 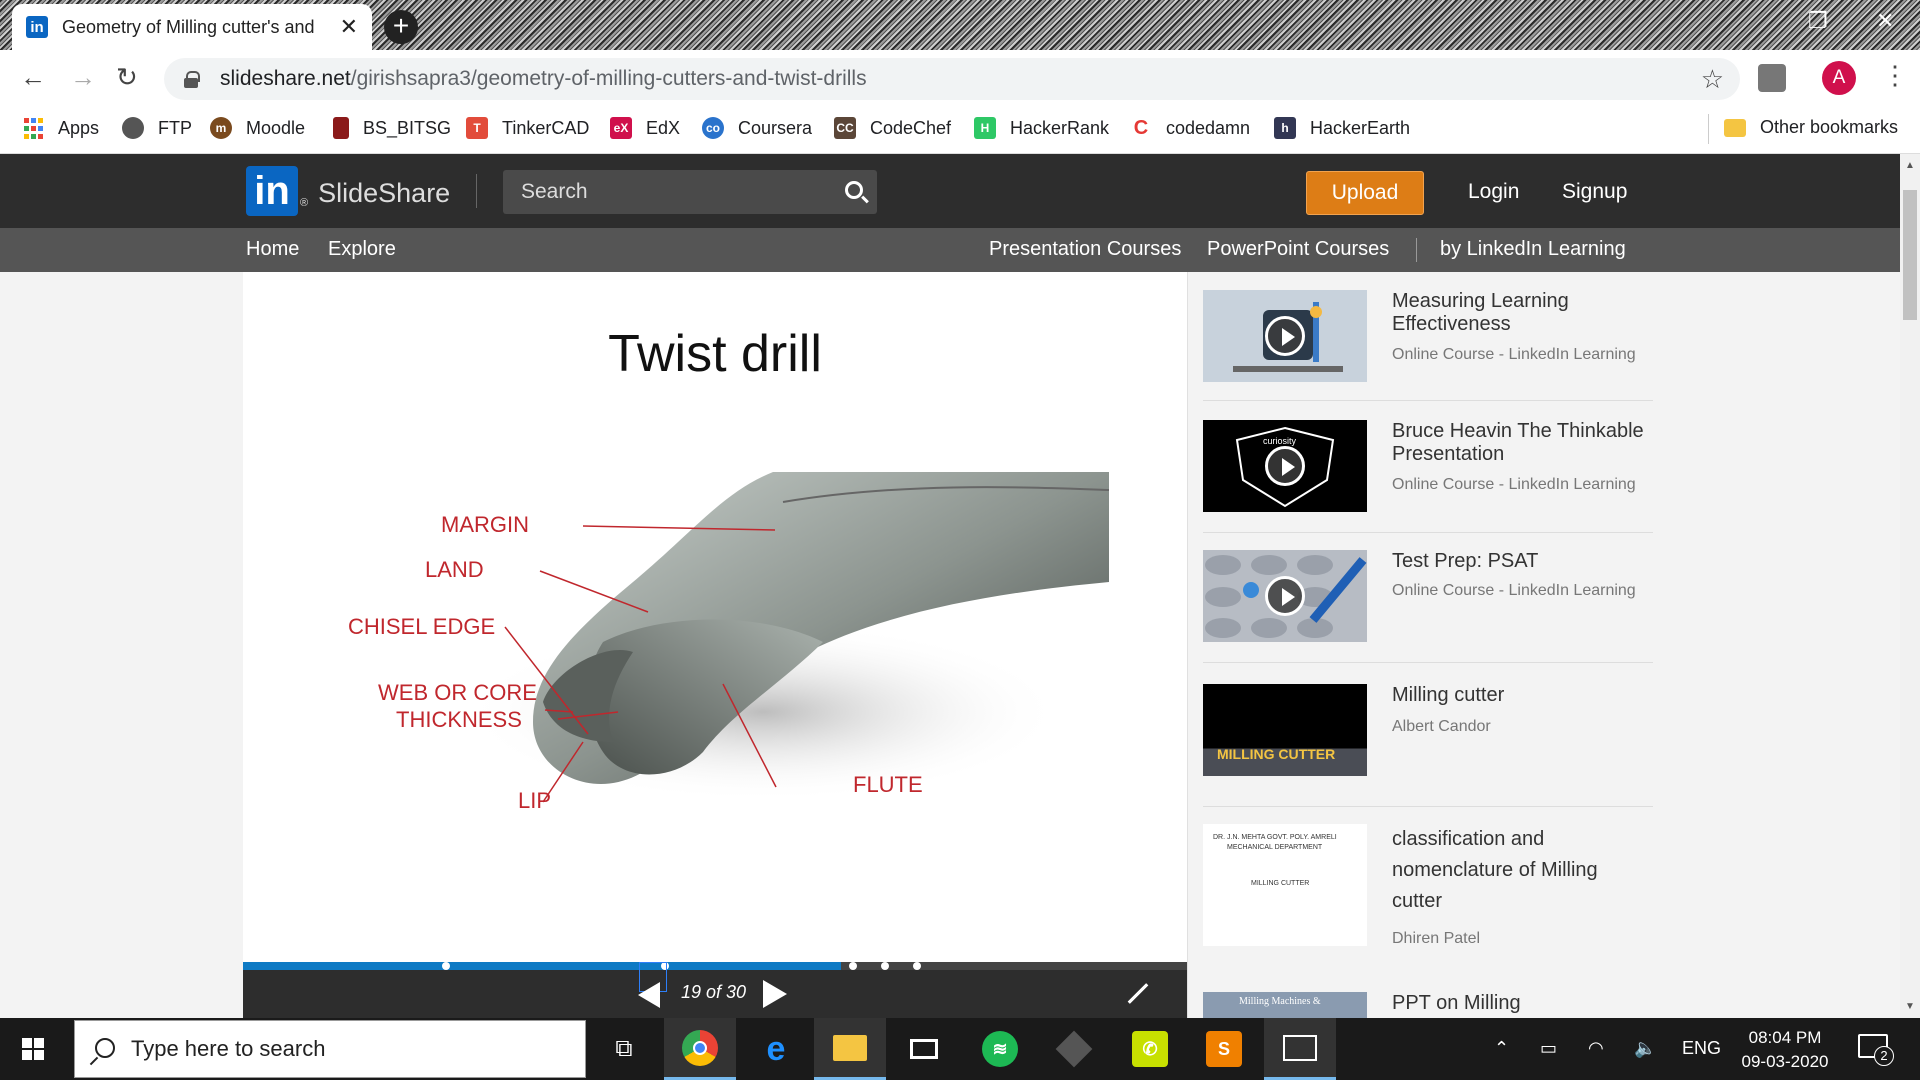 I want to click on spotify-icon: ≋, so click(x=1000, y=1049).